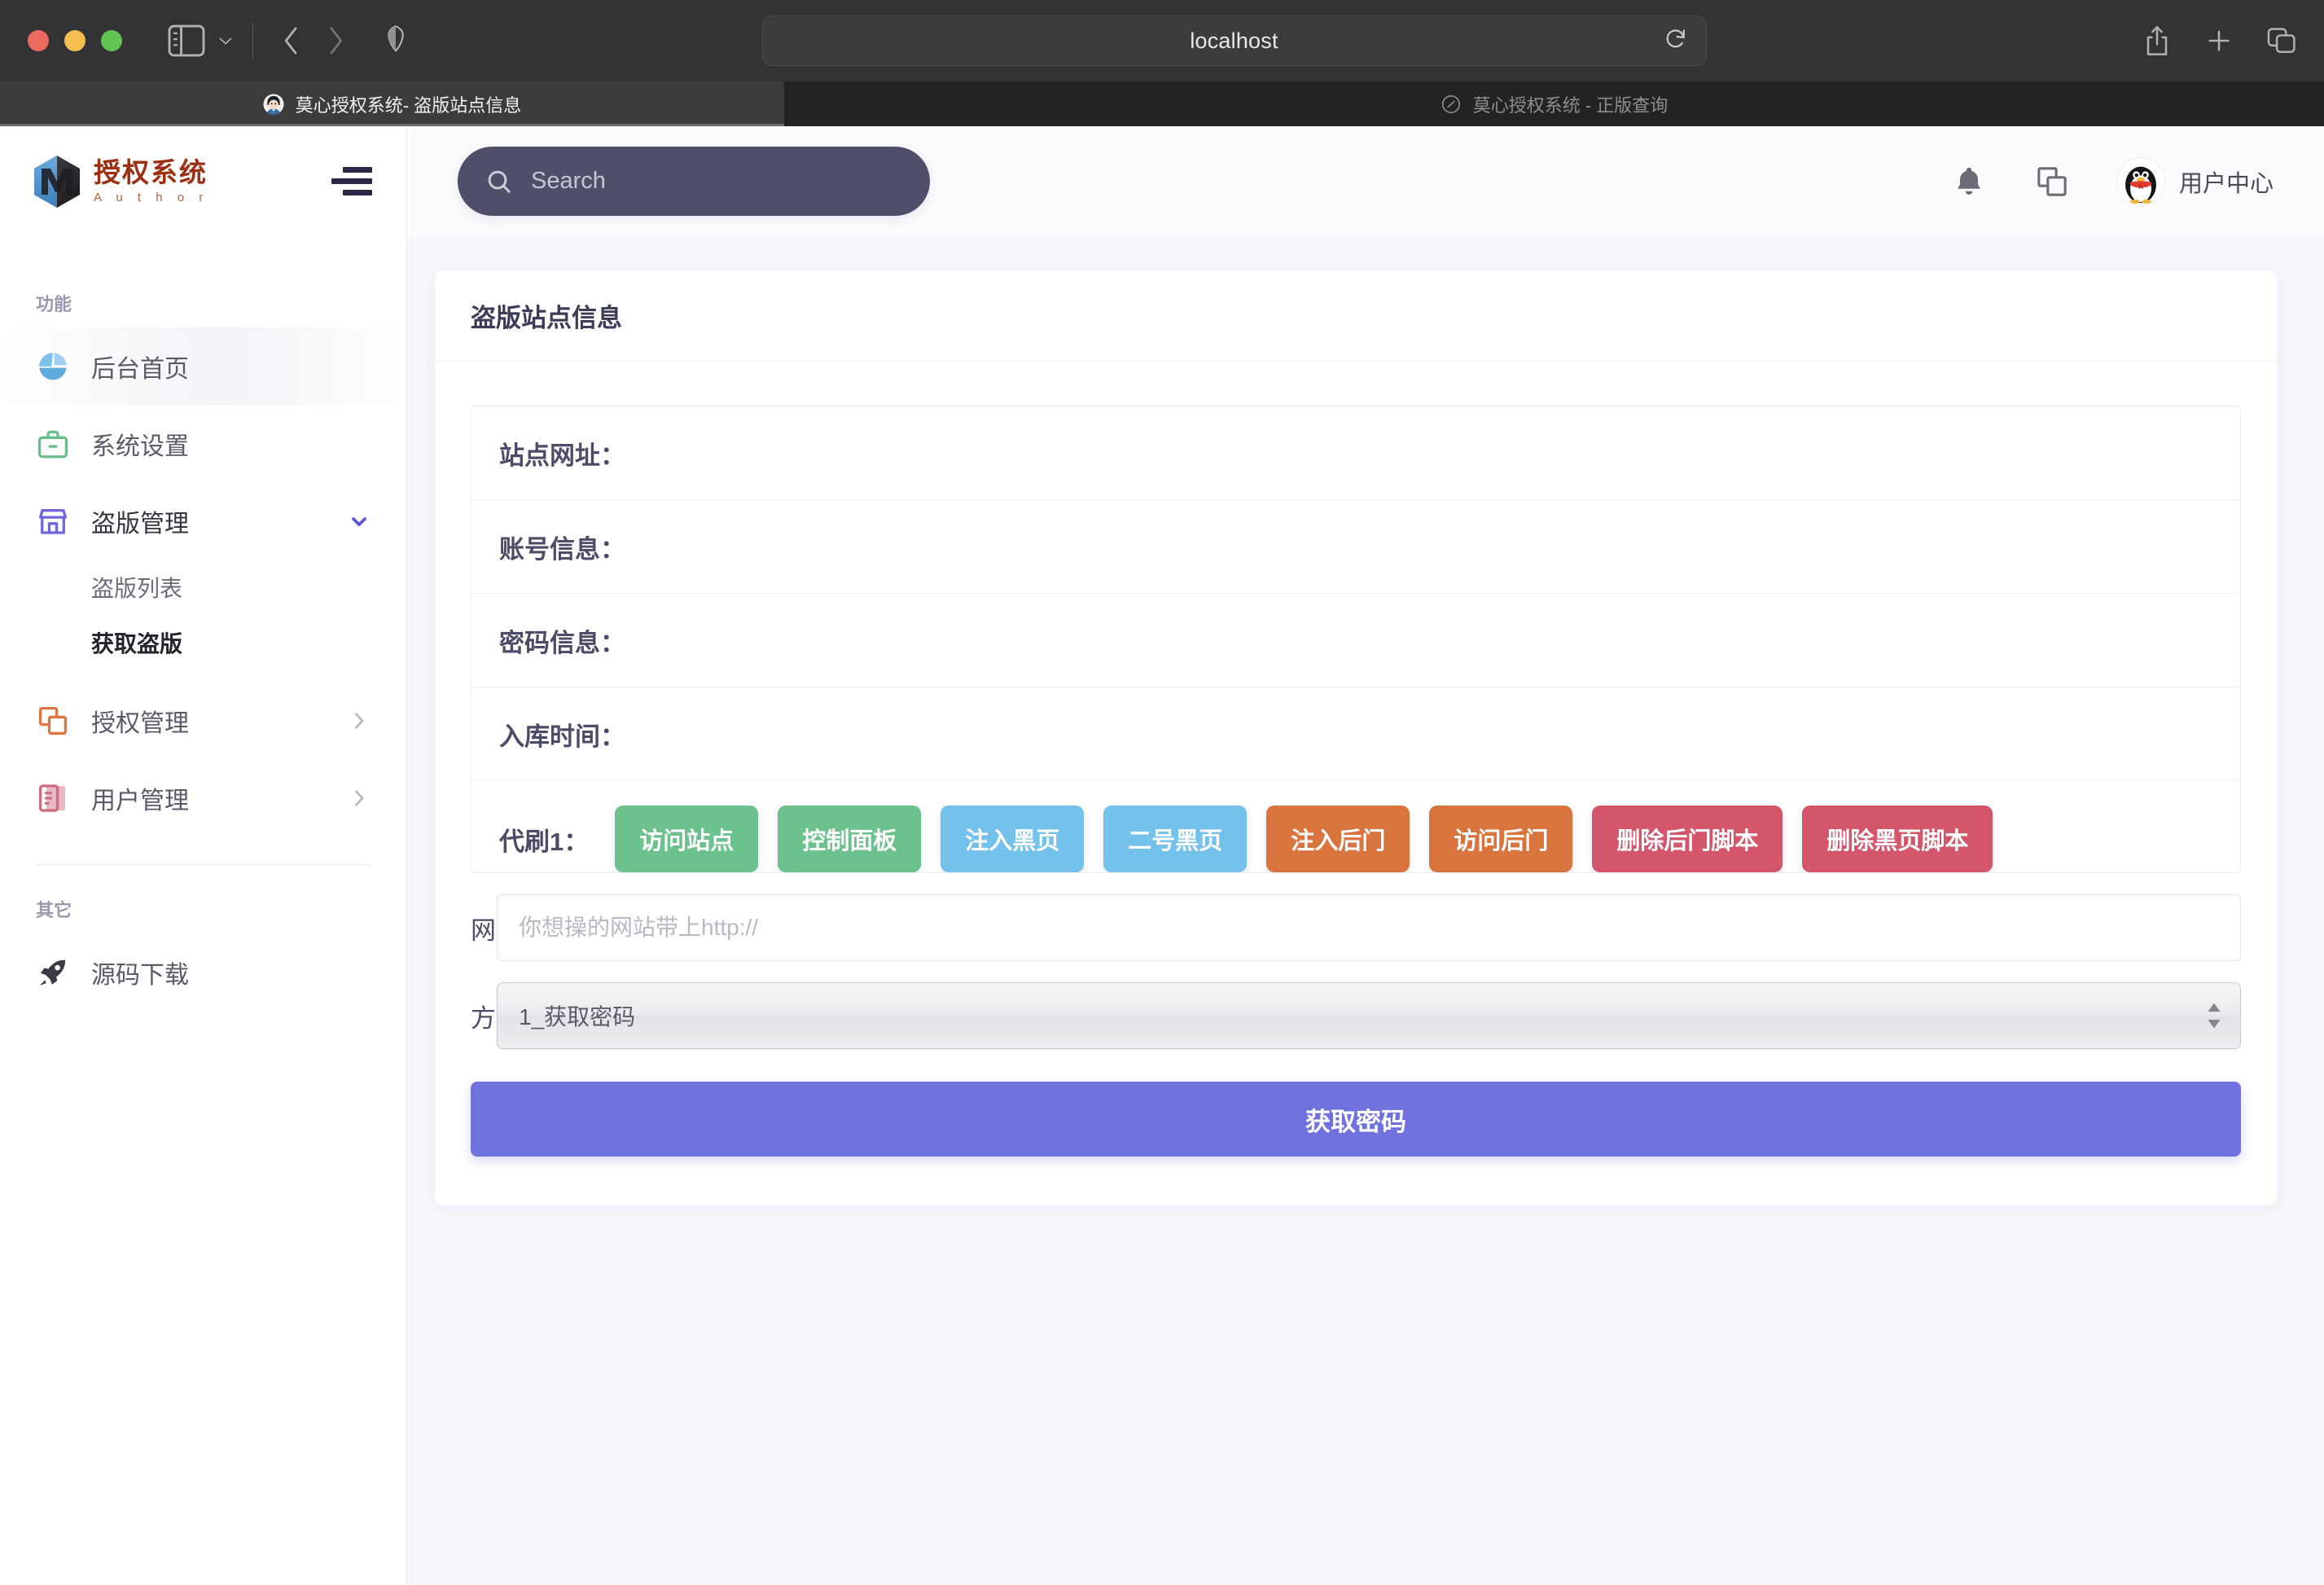 The width and height of the screenshot is (2324, 1585). Describe the element at coordinates (140, 975) in the screenshot. I see `sidebar-item-label: 源码下载` at that location.